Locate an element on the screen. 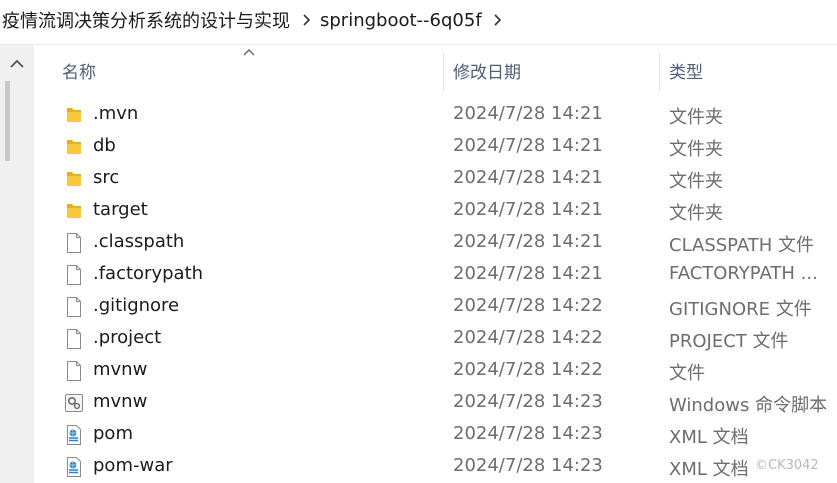 Image resolution: width=837 pixels, height=483 pixels. file-name: pom is located at coordinates (113, 433).